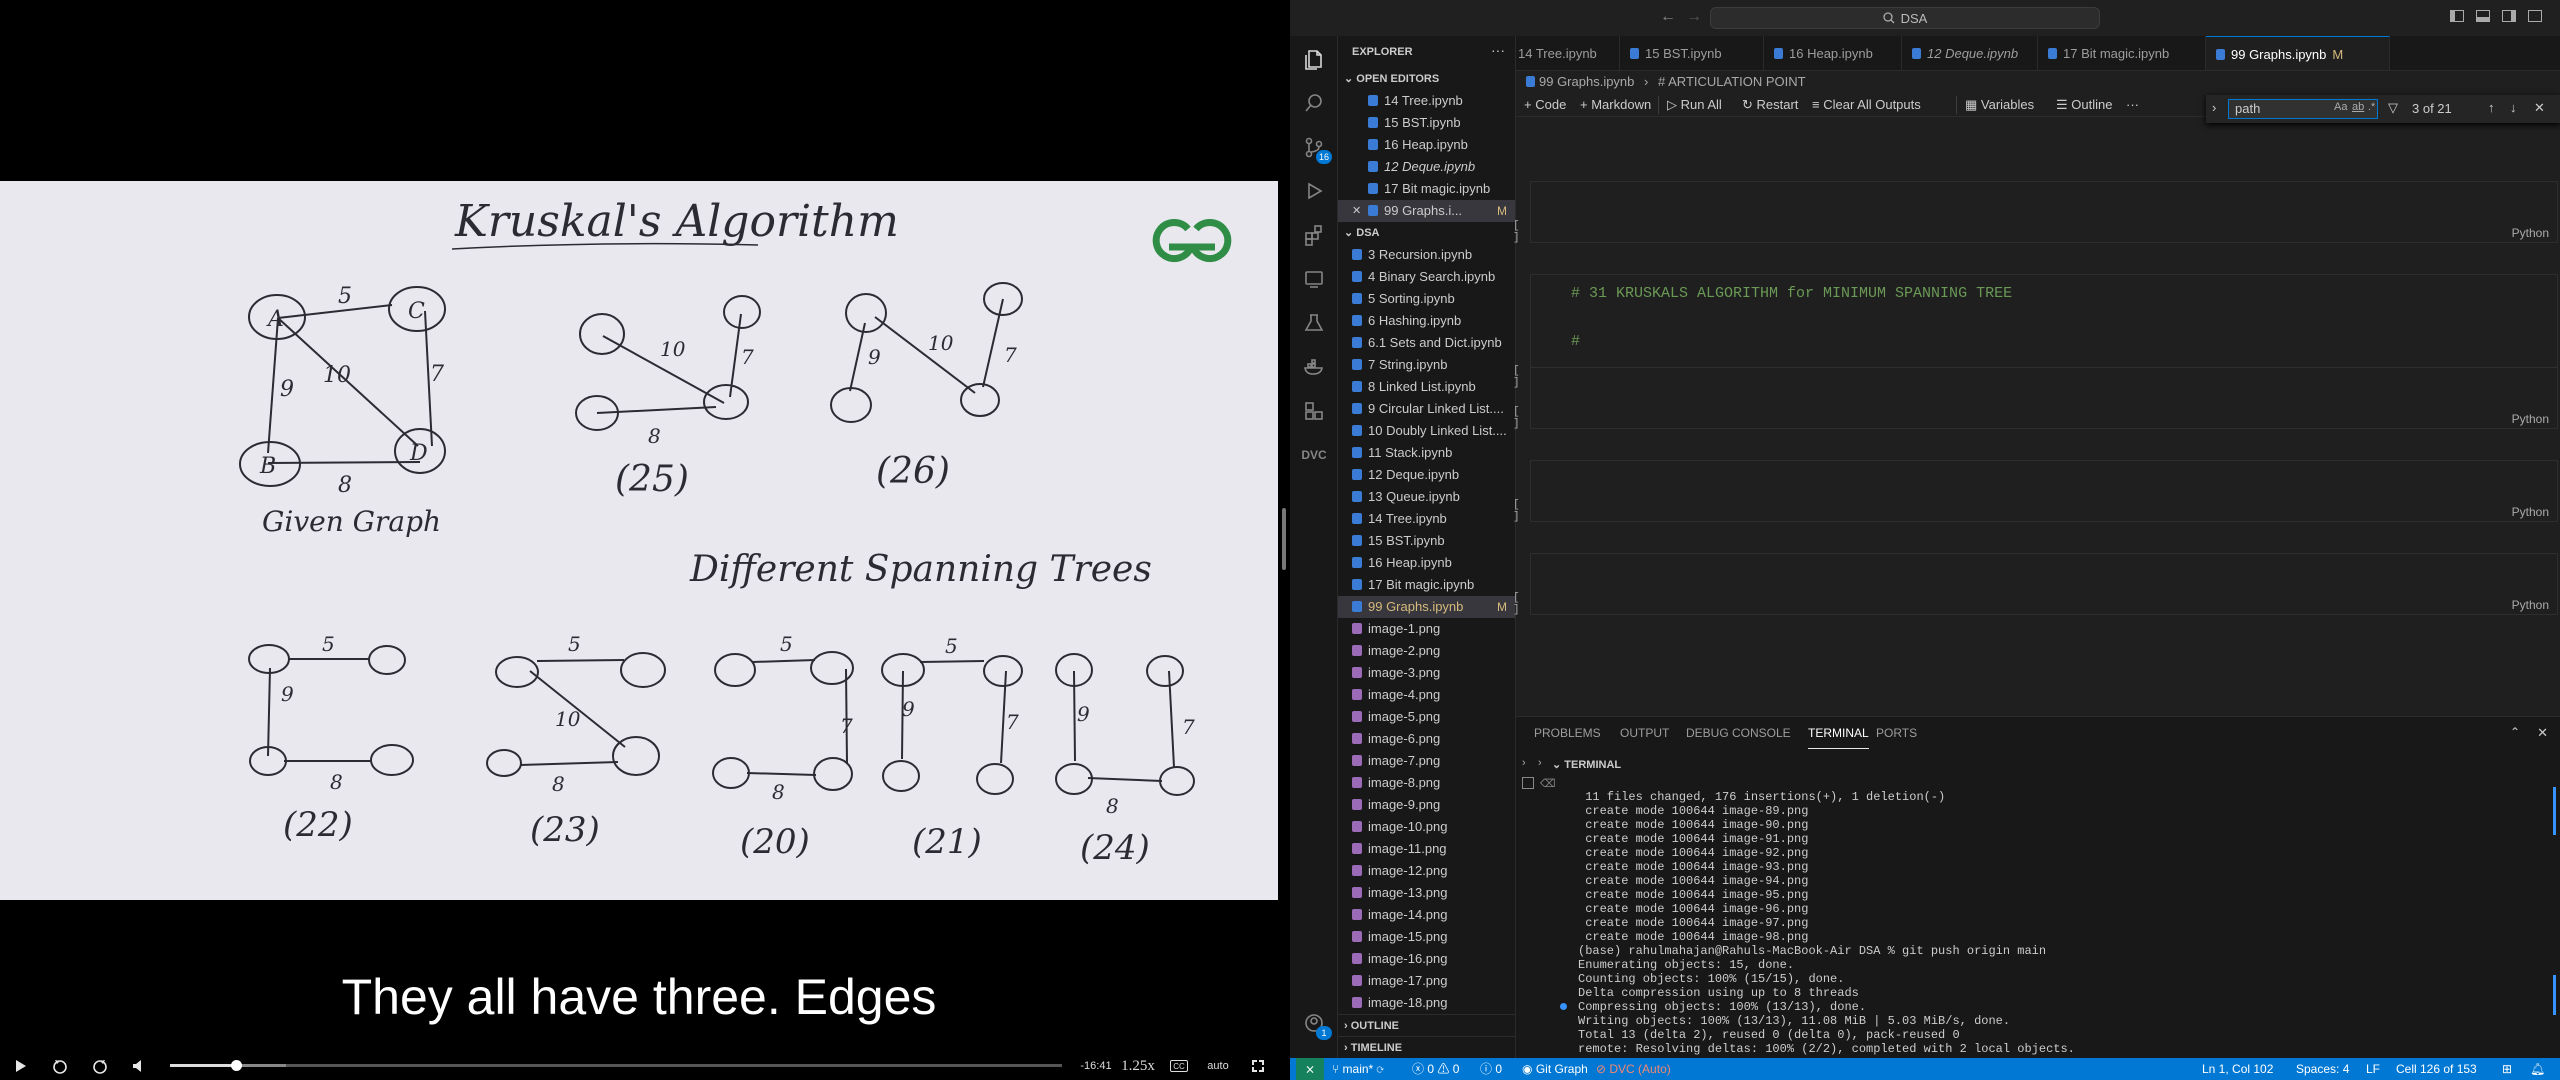 The height and width of the screenshot is (1080, 2560). What do you see at coordinates (1314, 279) in the screenshot?
I see `remote-explorer-icon` at bounding box center [1314, 279].